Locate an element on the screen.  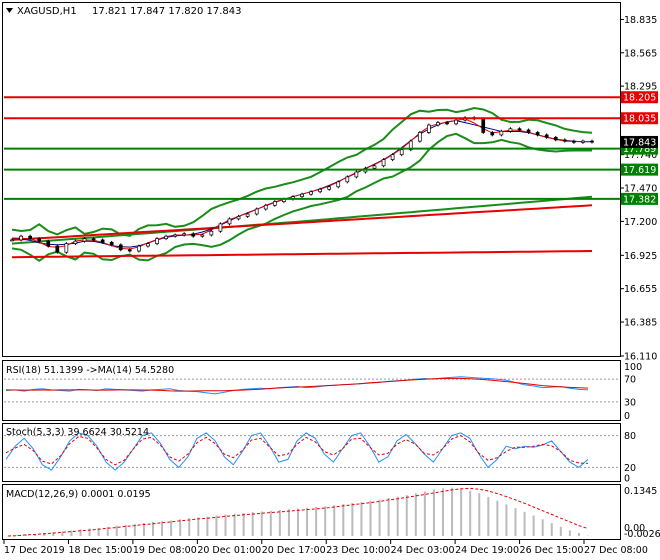
stoch-scale: 80 200 is located at coordinates (630, 457).